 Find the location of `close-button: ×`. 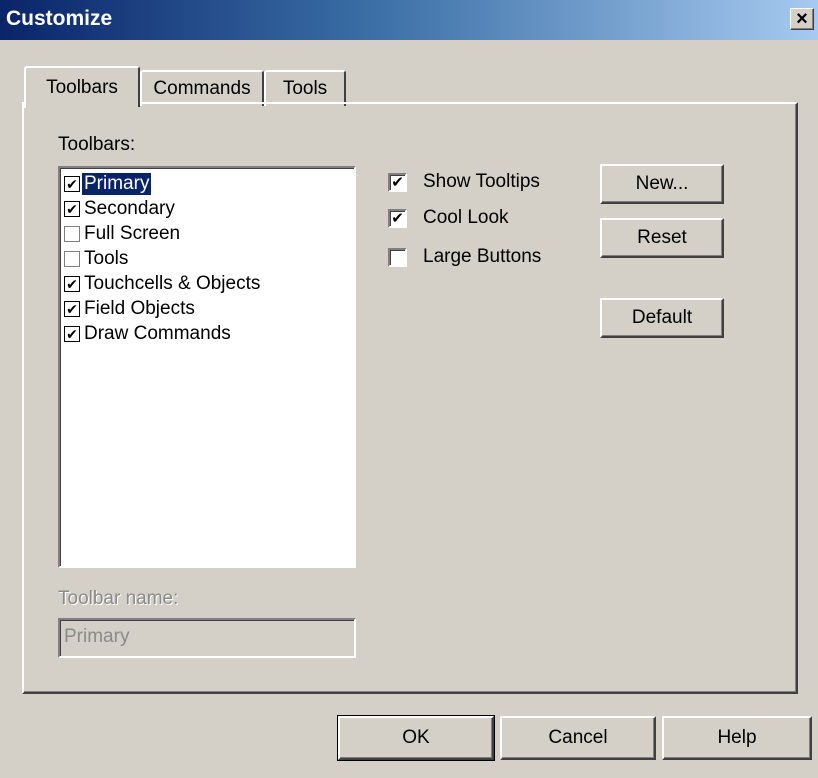

close-button: × is located at coordinates (802, 19).